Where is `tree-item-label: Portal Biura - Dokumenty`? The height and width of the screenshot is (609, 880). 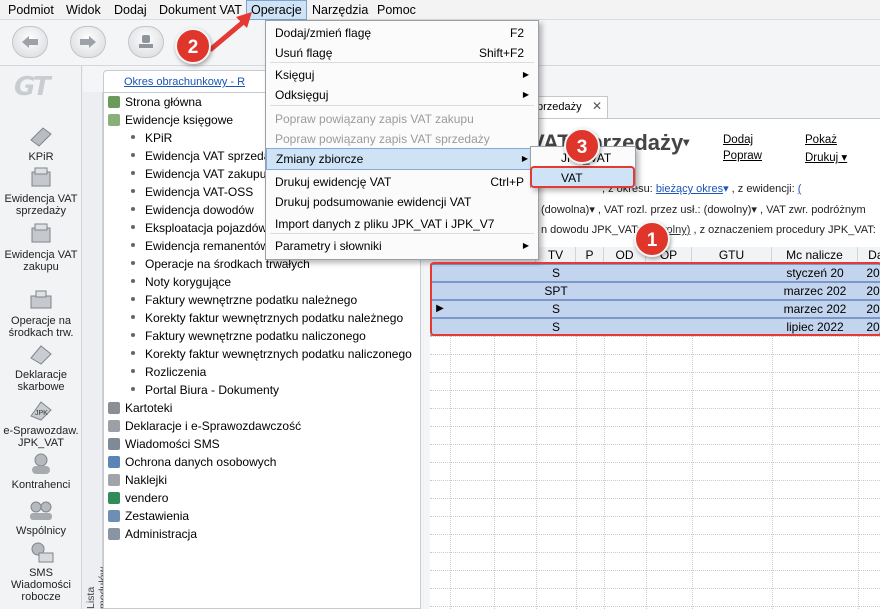
tree-item-label: Portal Biura - Dokumenty is located at coordinates (212, 390).